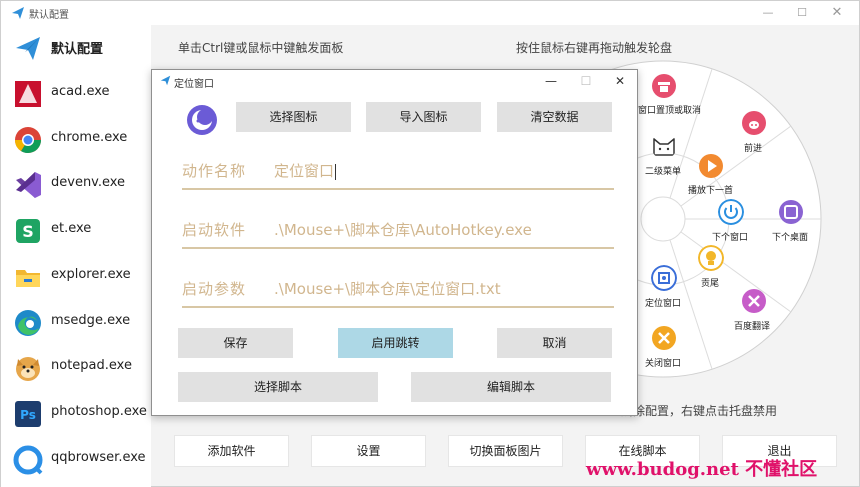  Describe the element at coordinates (663, 172) in the screenshot. I see `wheel-item-label: 二级菜单` at that location.